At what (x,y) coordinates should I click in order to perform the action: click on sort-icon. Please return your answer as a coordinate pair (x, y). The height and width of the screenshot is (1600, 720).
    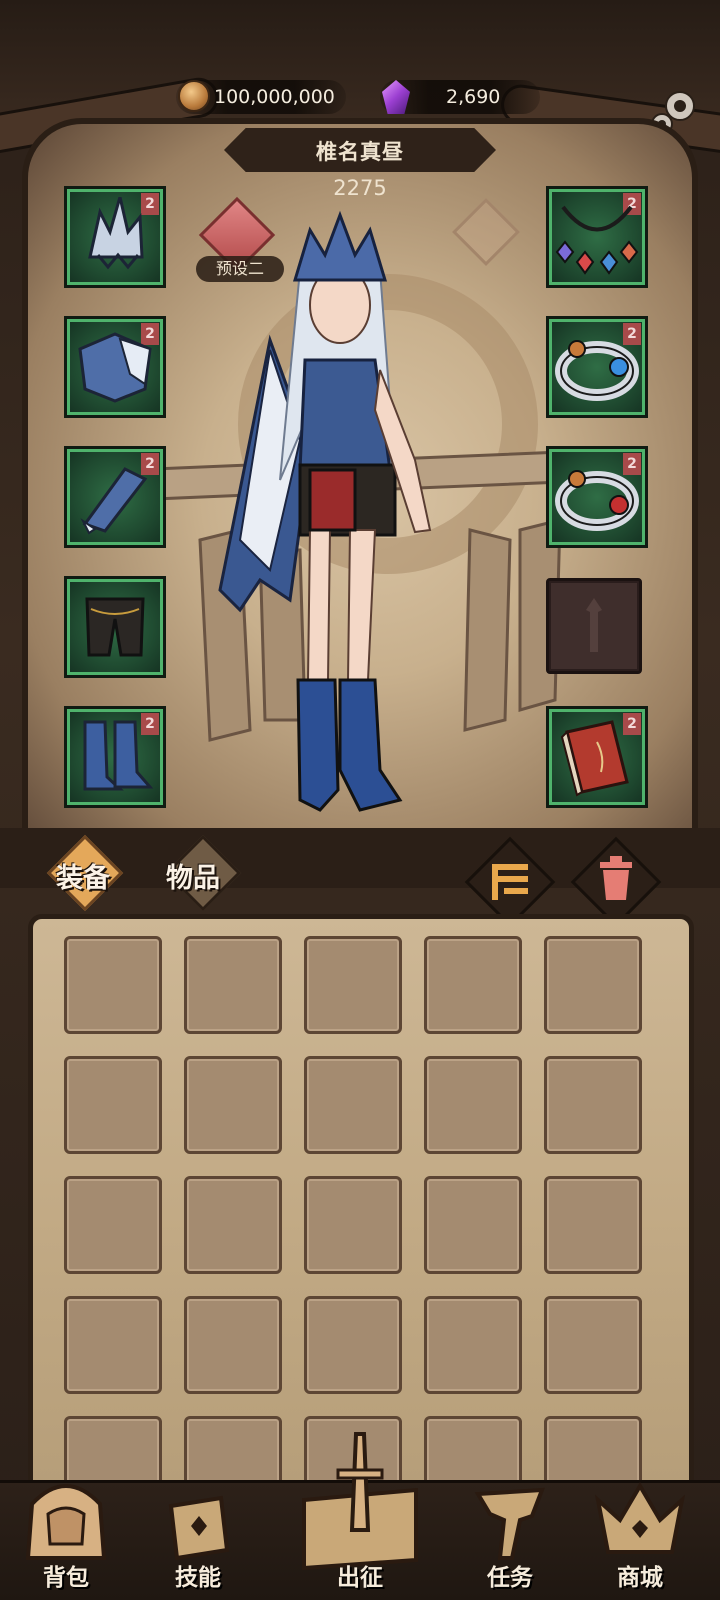
    Looking at the image, I should click on (510, 882).